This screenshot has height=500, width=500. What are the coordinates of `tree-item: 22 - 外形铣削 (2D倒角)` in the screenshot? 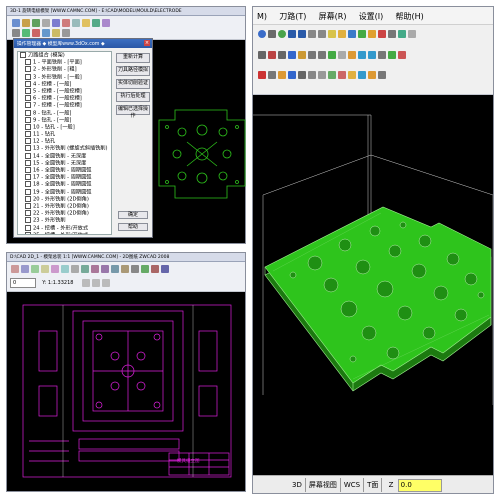 It's located at (68, 213).